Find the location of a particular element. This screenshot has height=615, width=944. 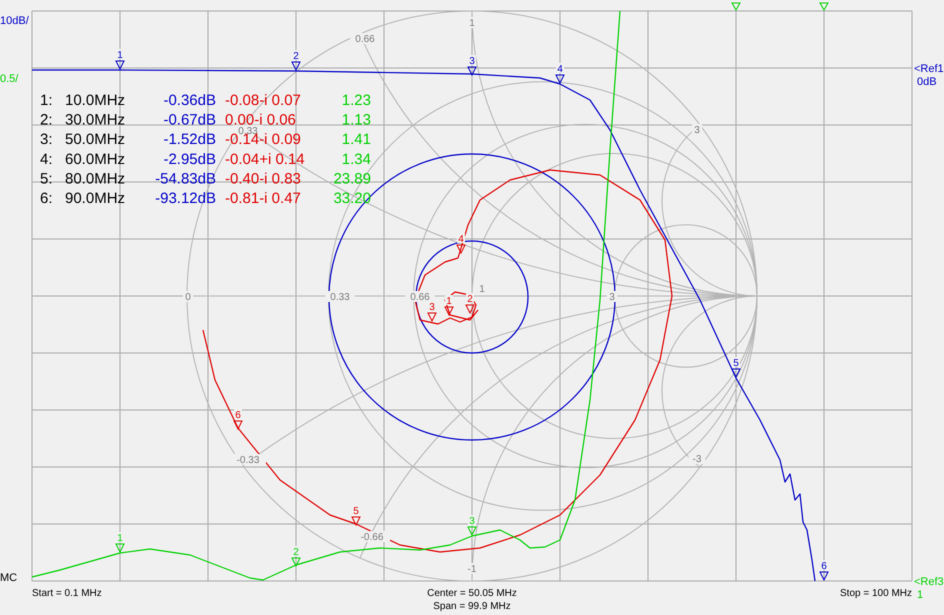

marker-swr: 1.23 is located at coordinates (356, 100).